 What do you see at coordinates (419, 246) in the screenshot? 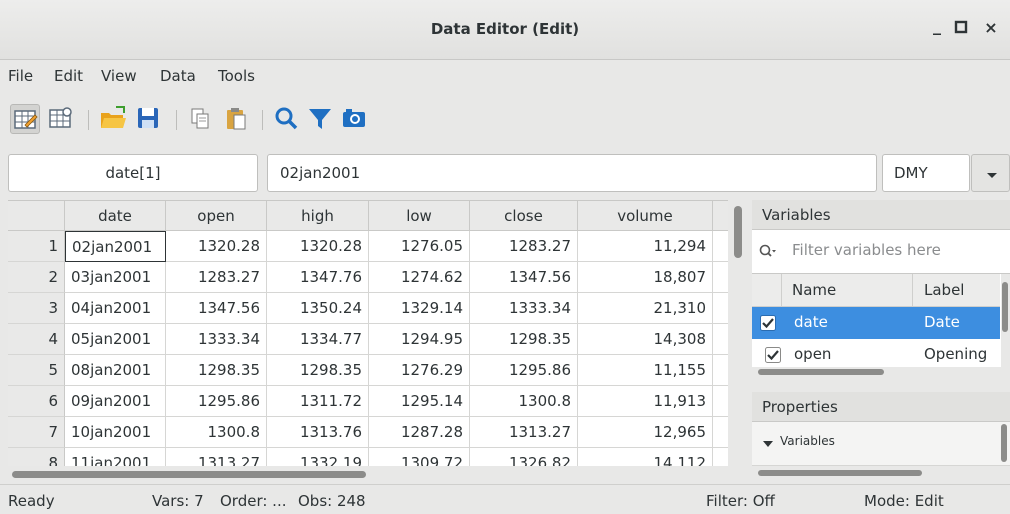
I see `cell-low: 1276.05` at bounding box center [419, 246].